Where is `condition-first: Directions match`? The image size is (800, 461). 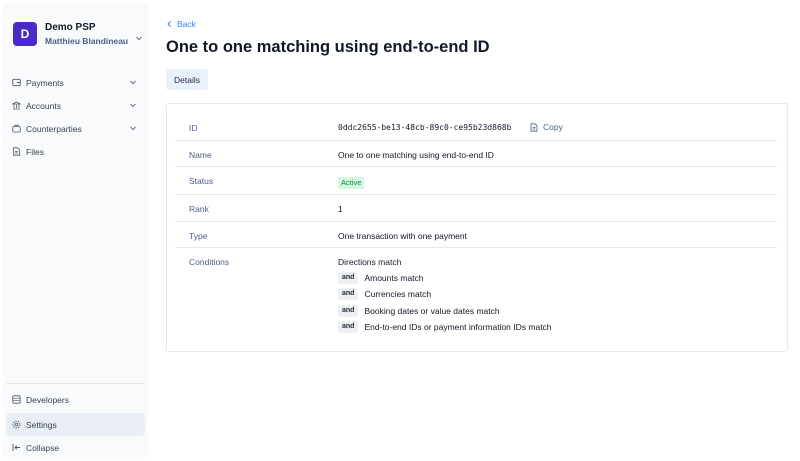
condition-first: Directions match is located at coordinates (370, 262).